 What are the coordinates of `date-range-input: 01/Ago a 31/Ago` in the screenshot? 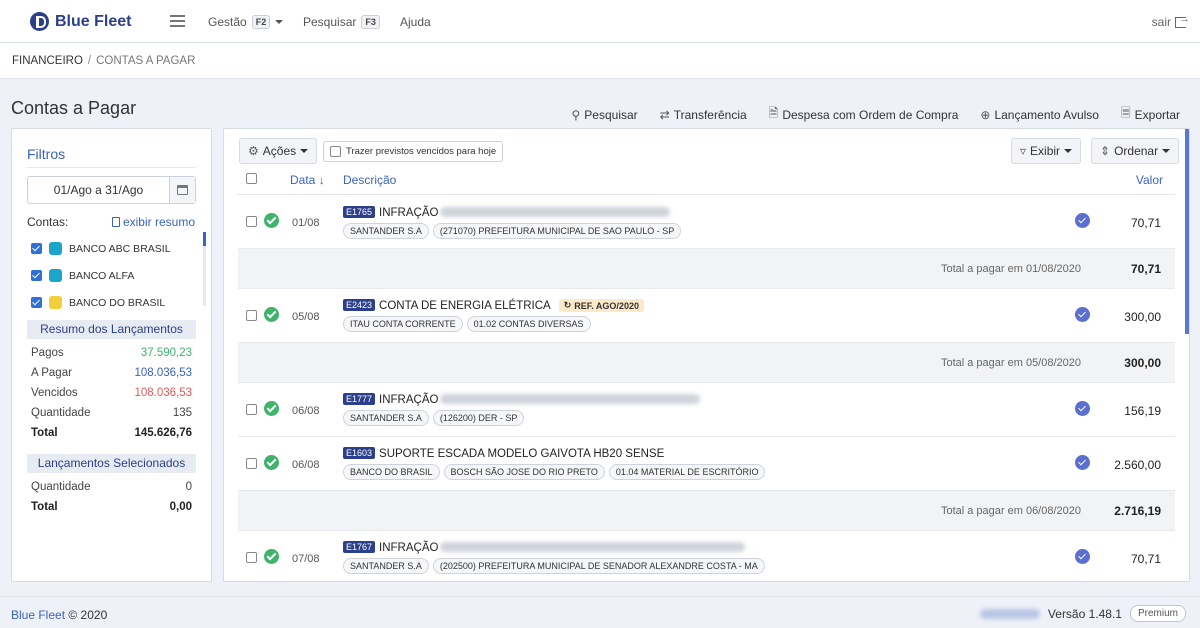 It's located at (98, 190).